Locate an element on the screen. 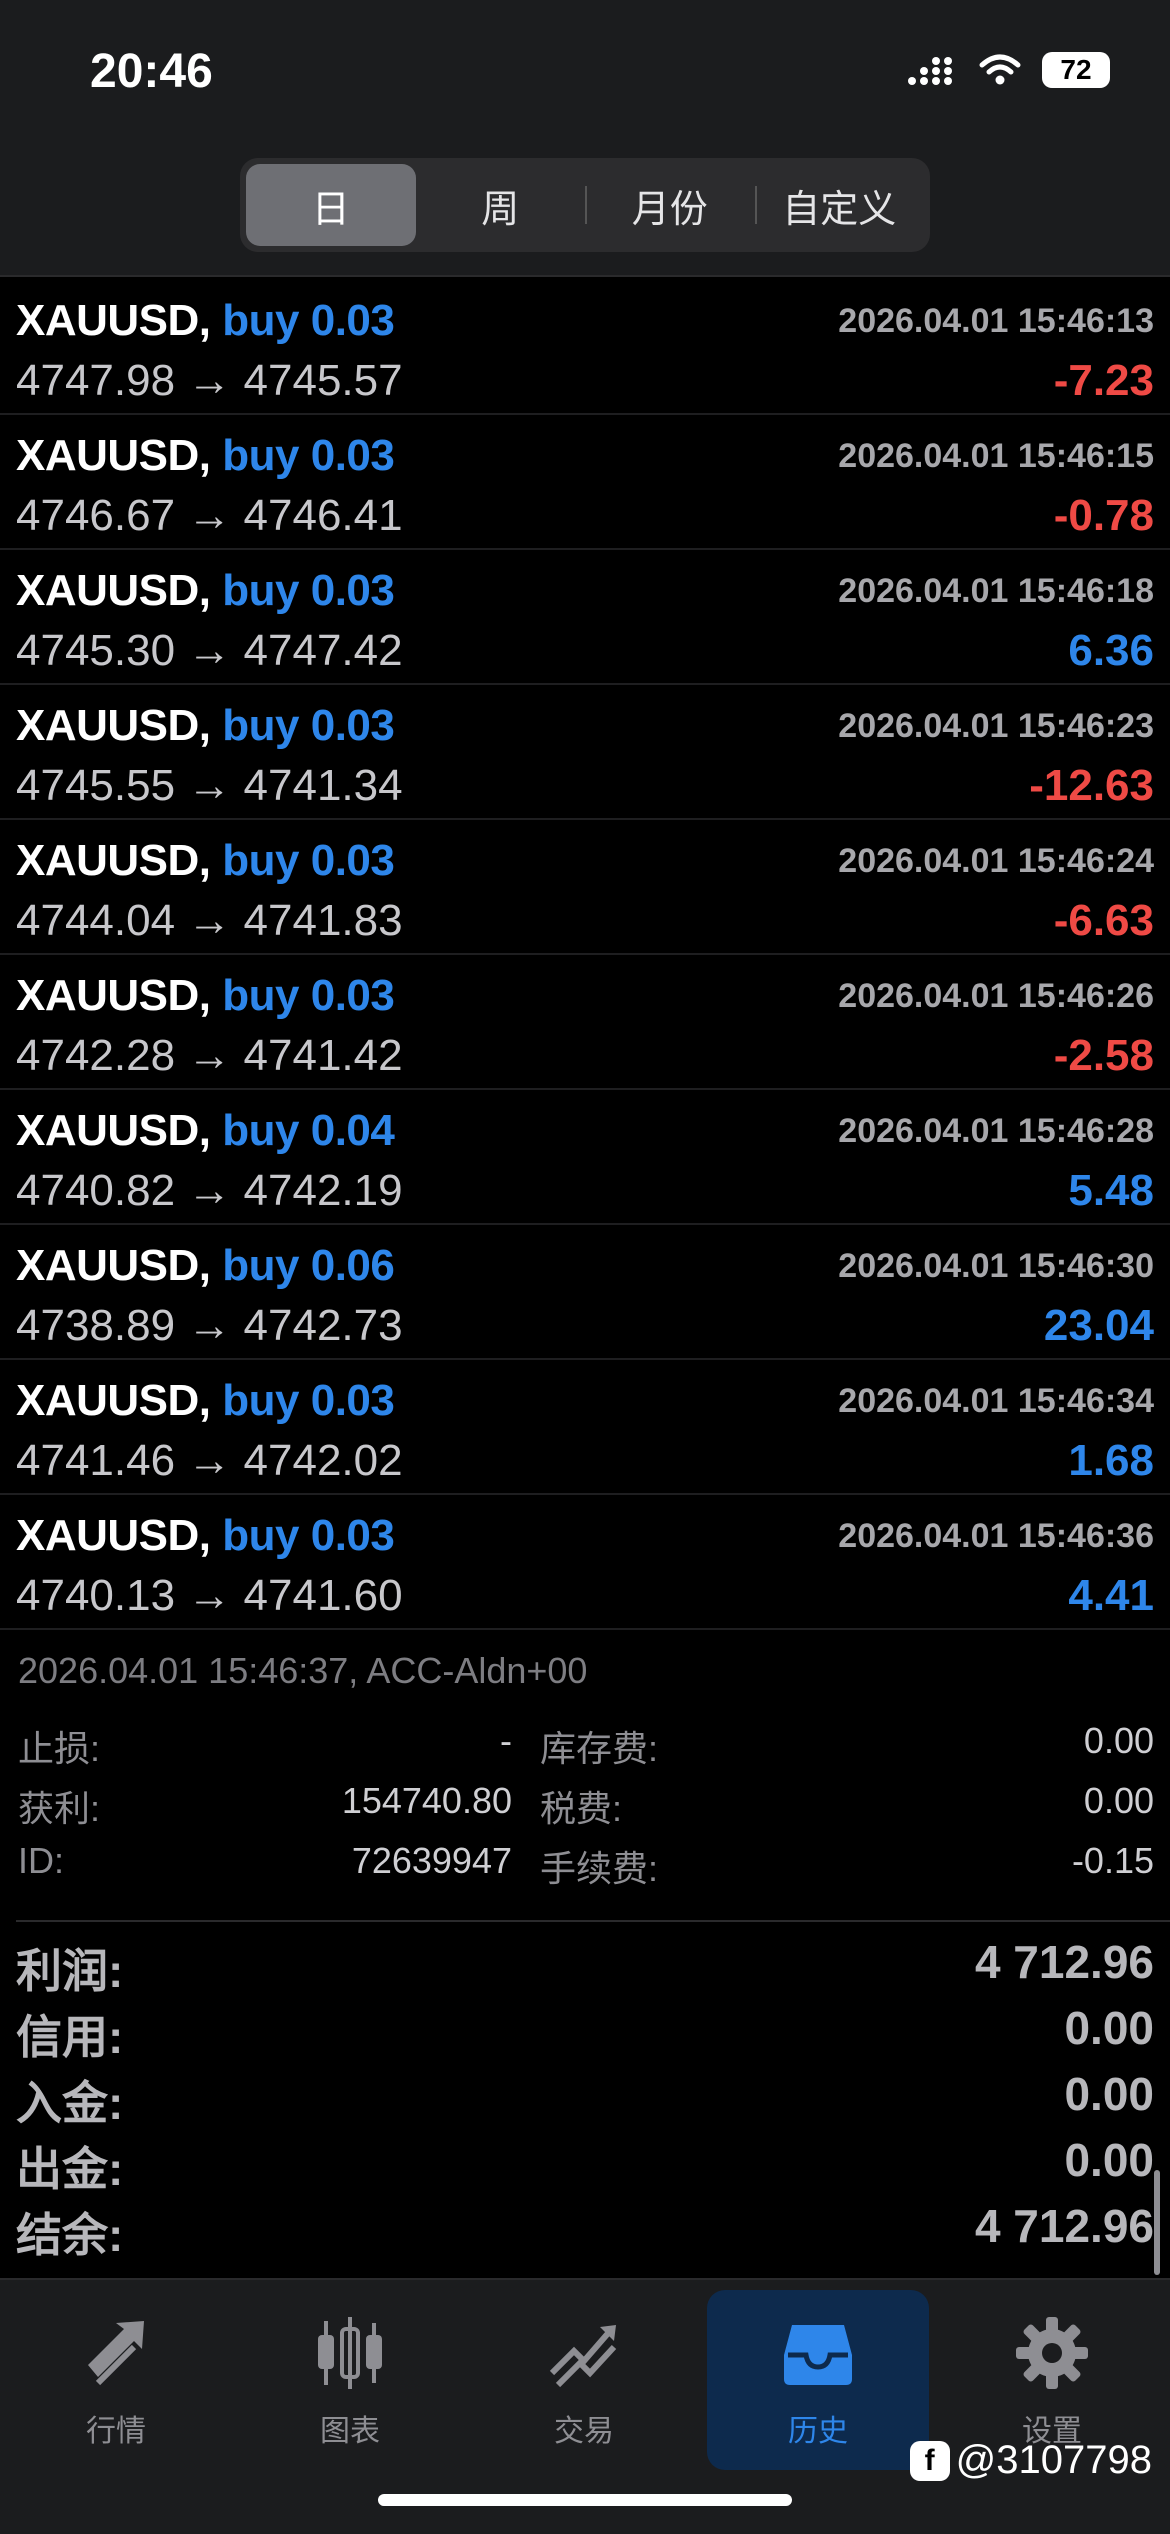 The height and width of the screenshot is (2534, 1170). tab-bar: 行情 图表 交易 历史 设置 f @3107798 is located at coordinates (585, 2406).